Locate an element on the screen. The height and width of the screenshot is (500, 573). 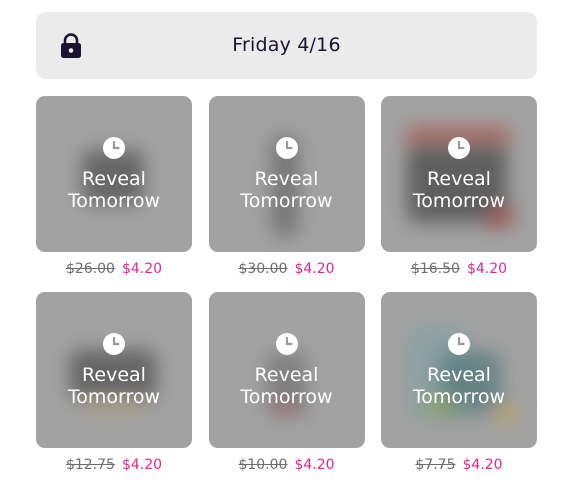
date-header: Friday 4/16 is located at coordinates (286, 45).